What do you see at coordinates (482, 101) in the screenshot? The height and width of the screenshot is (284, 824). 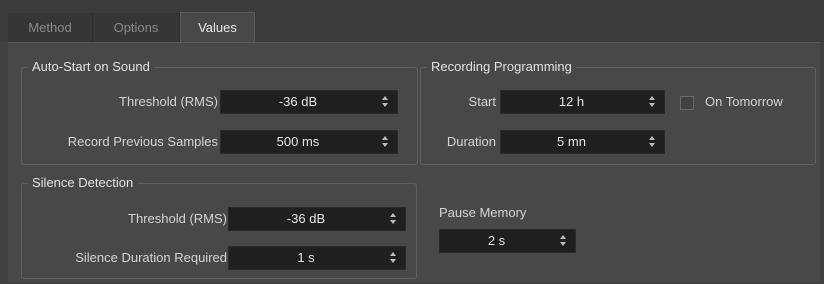 I see `start-label: Start` at bounding box center [482, 101].